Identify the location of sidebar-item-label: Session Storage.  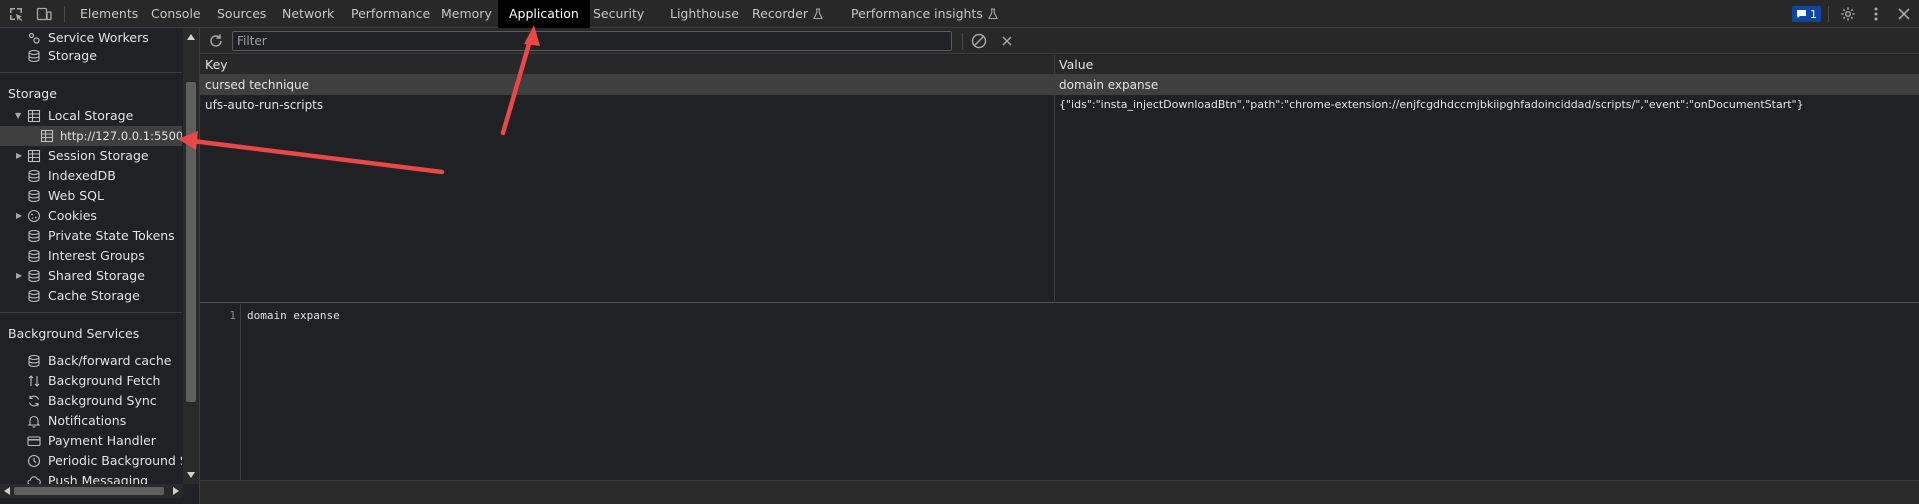
(98, 155).